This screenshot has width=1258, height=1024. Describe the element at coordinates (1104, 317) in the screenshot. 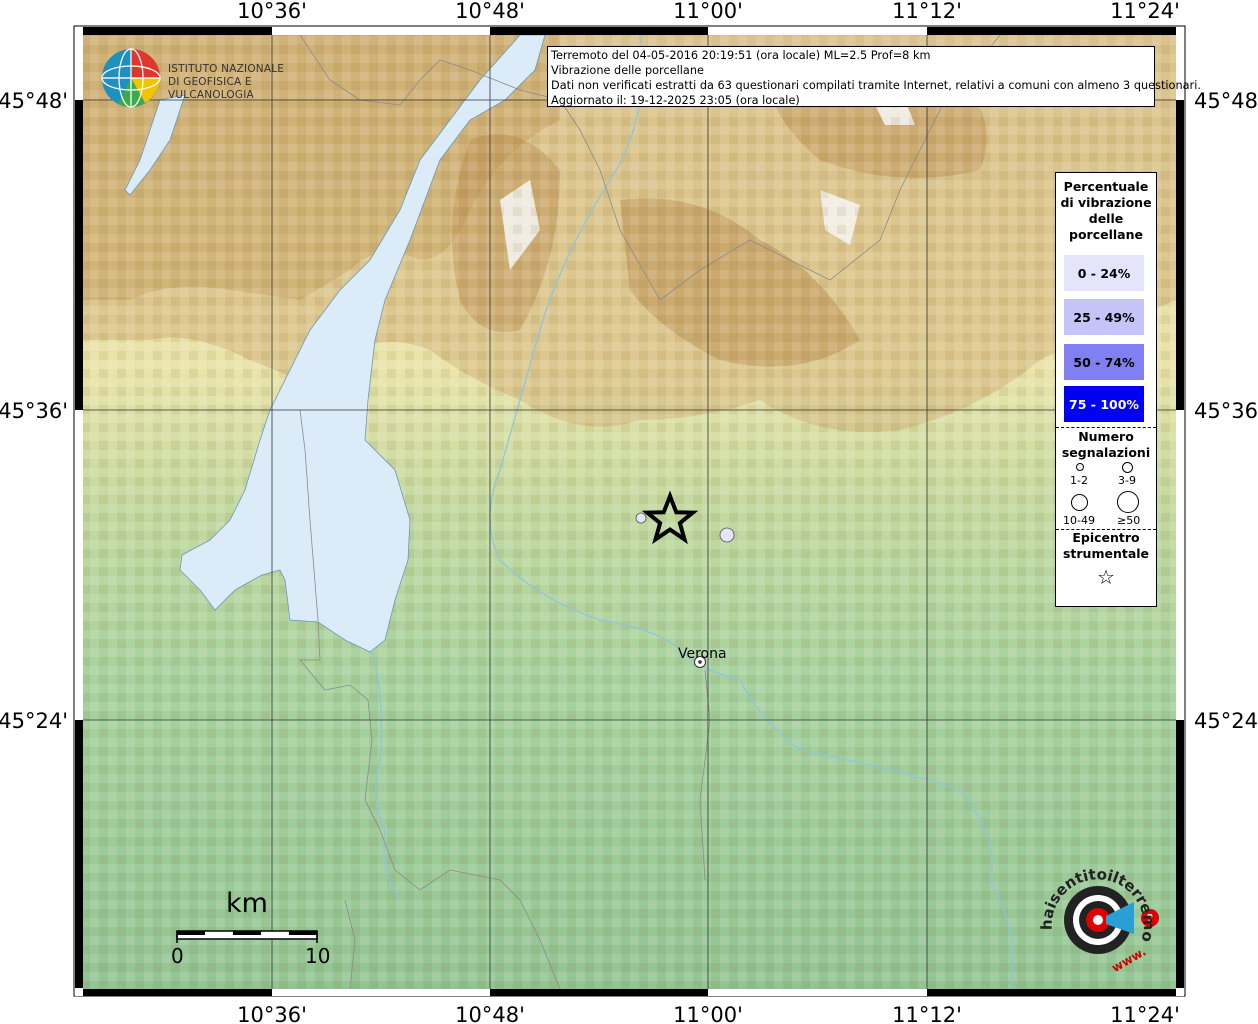

I see `legend-class-1: 25 - 49%` at that location.